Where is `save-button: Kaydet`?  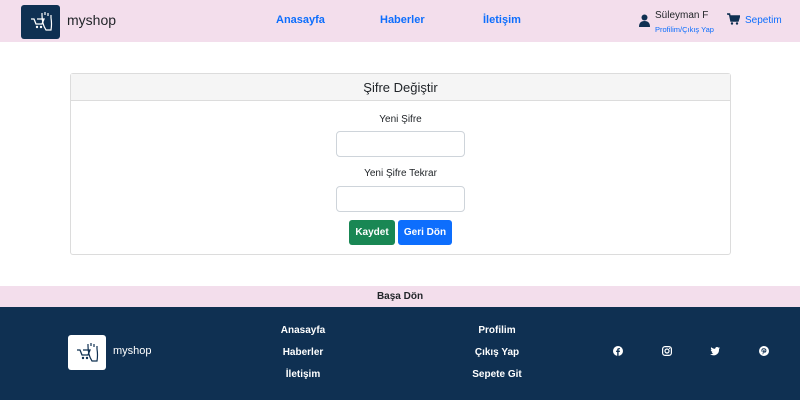 save-button: Kaydet is located at coordinates (372, 232).